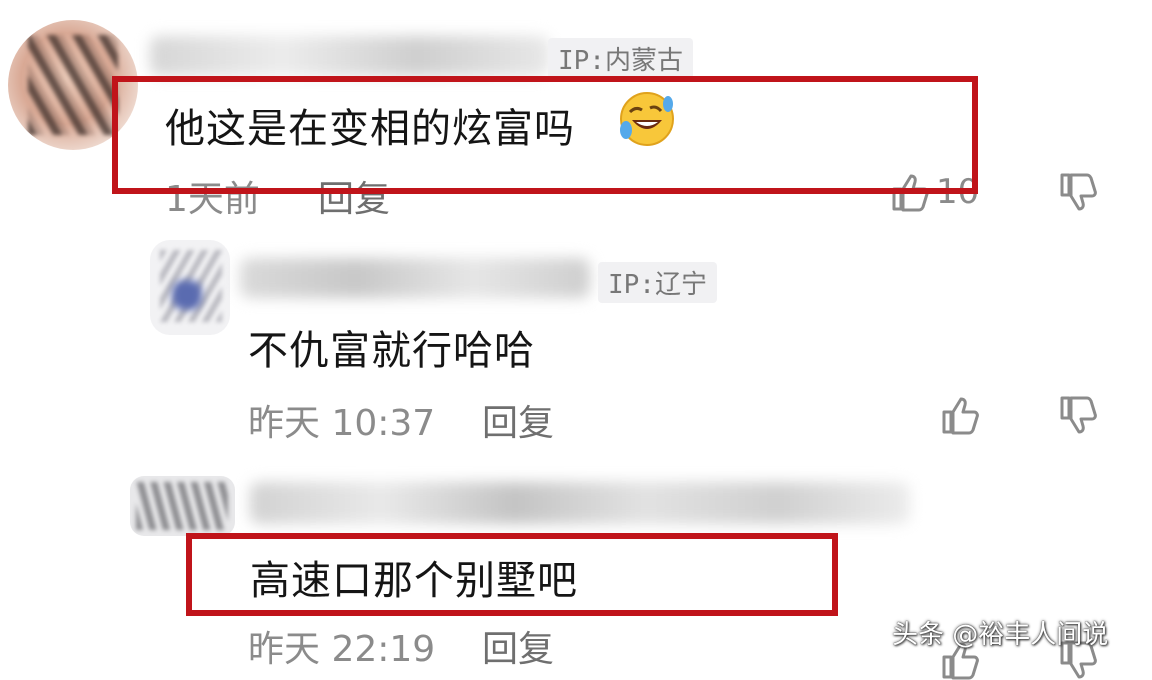  I want to click on thumbs-up-icon, so click(960, 415).